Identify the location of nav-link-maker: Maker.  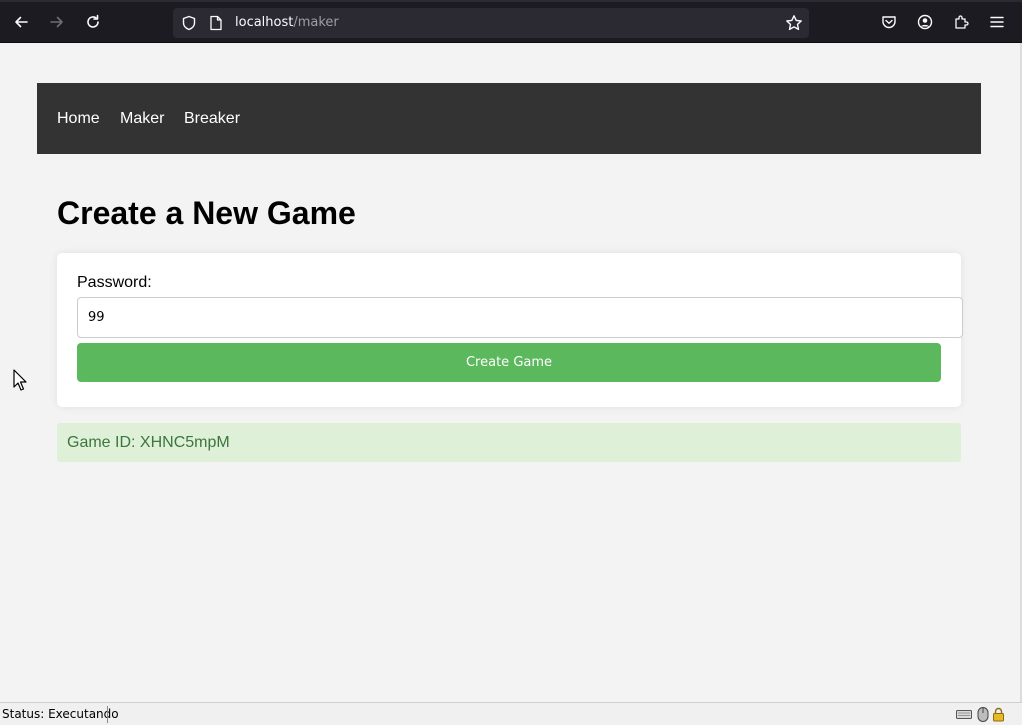
(142, 119).